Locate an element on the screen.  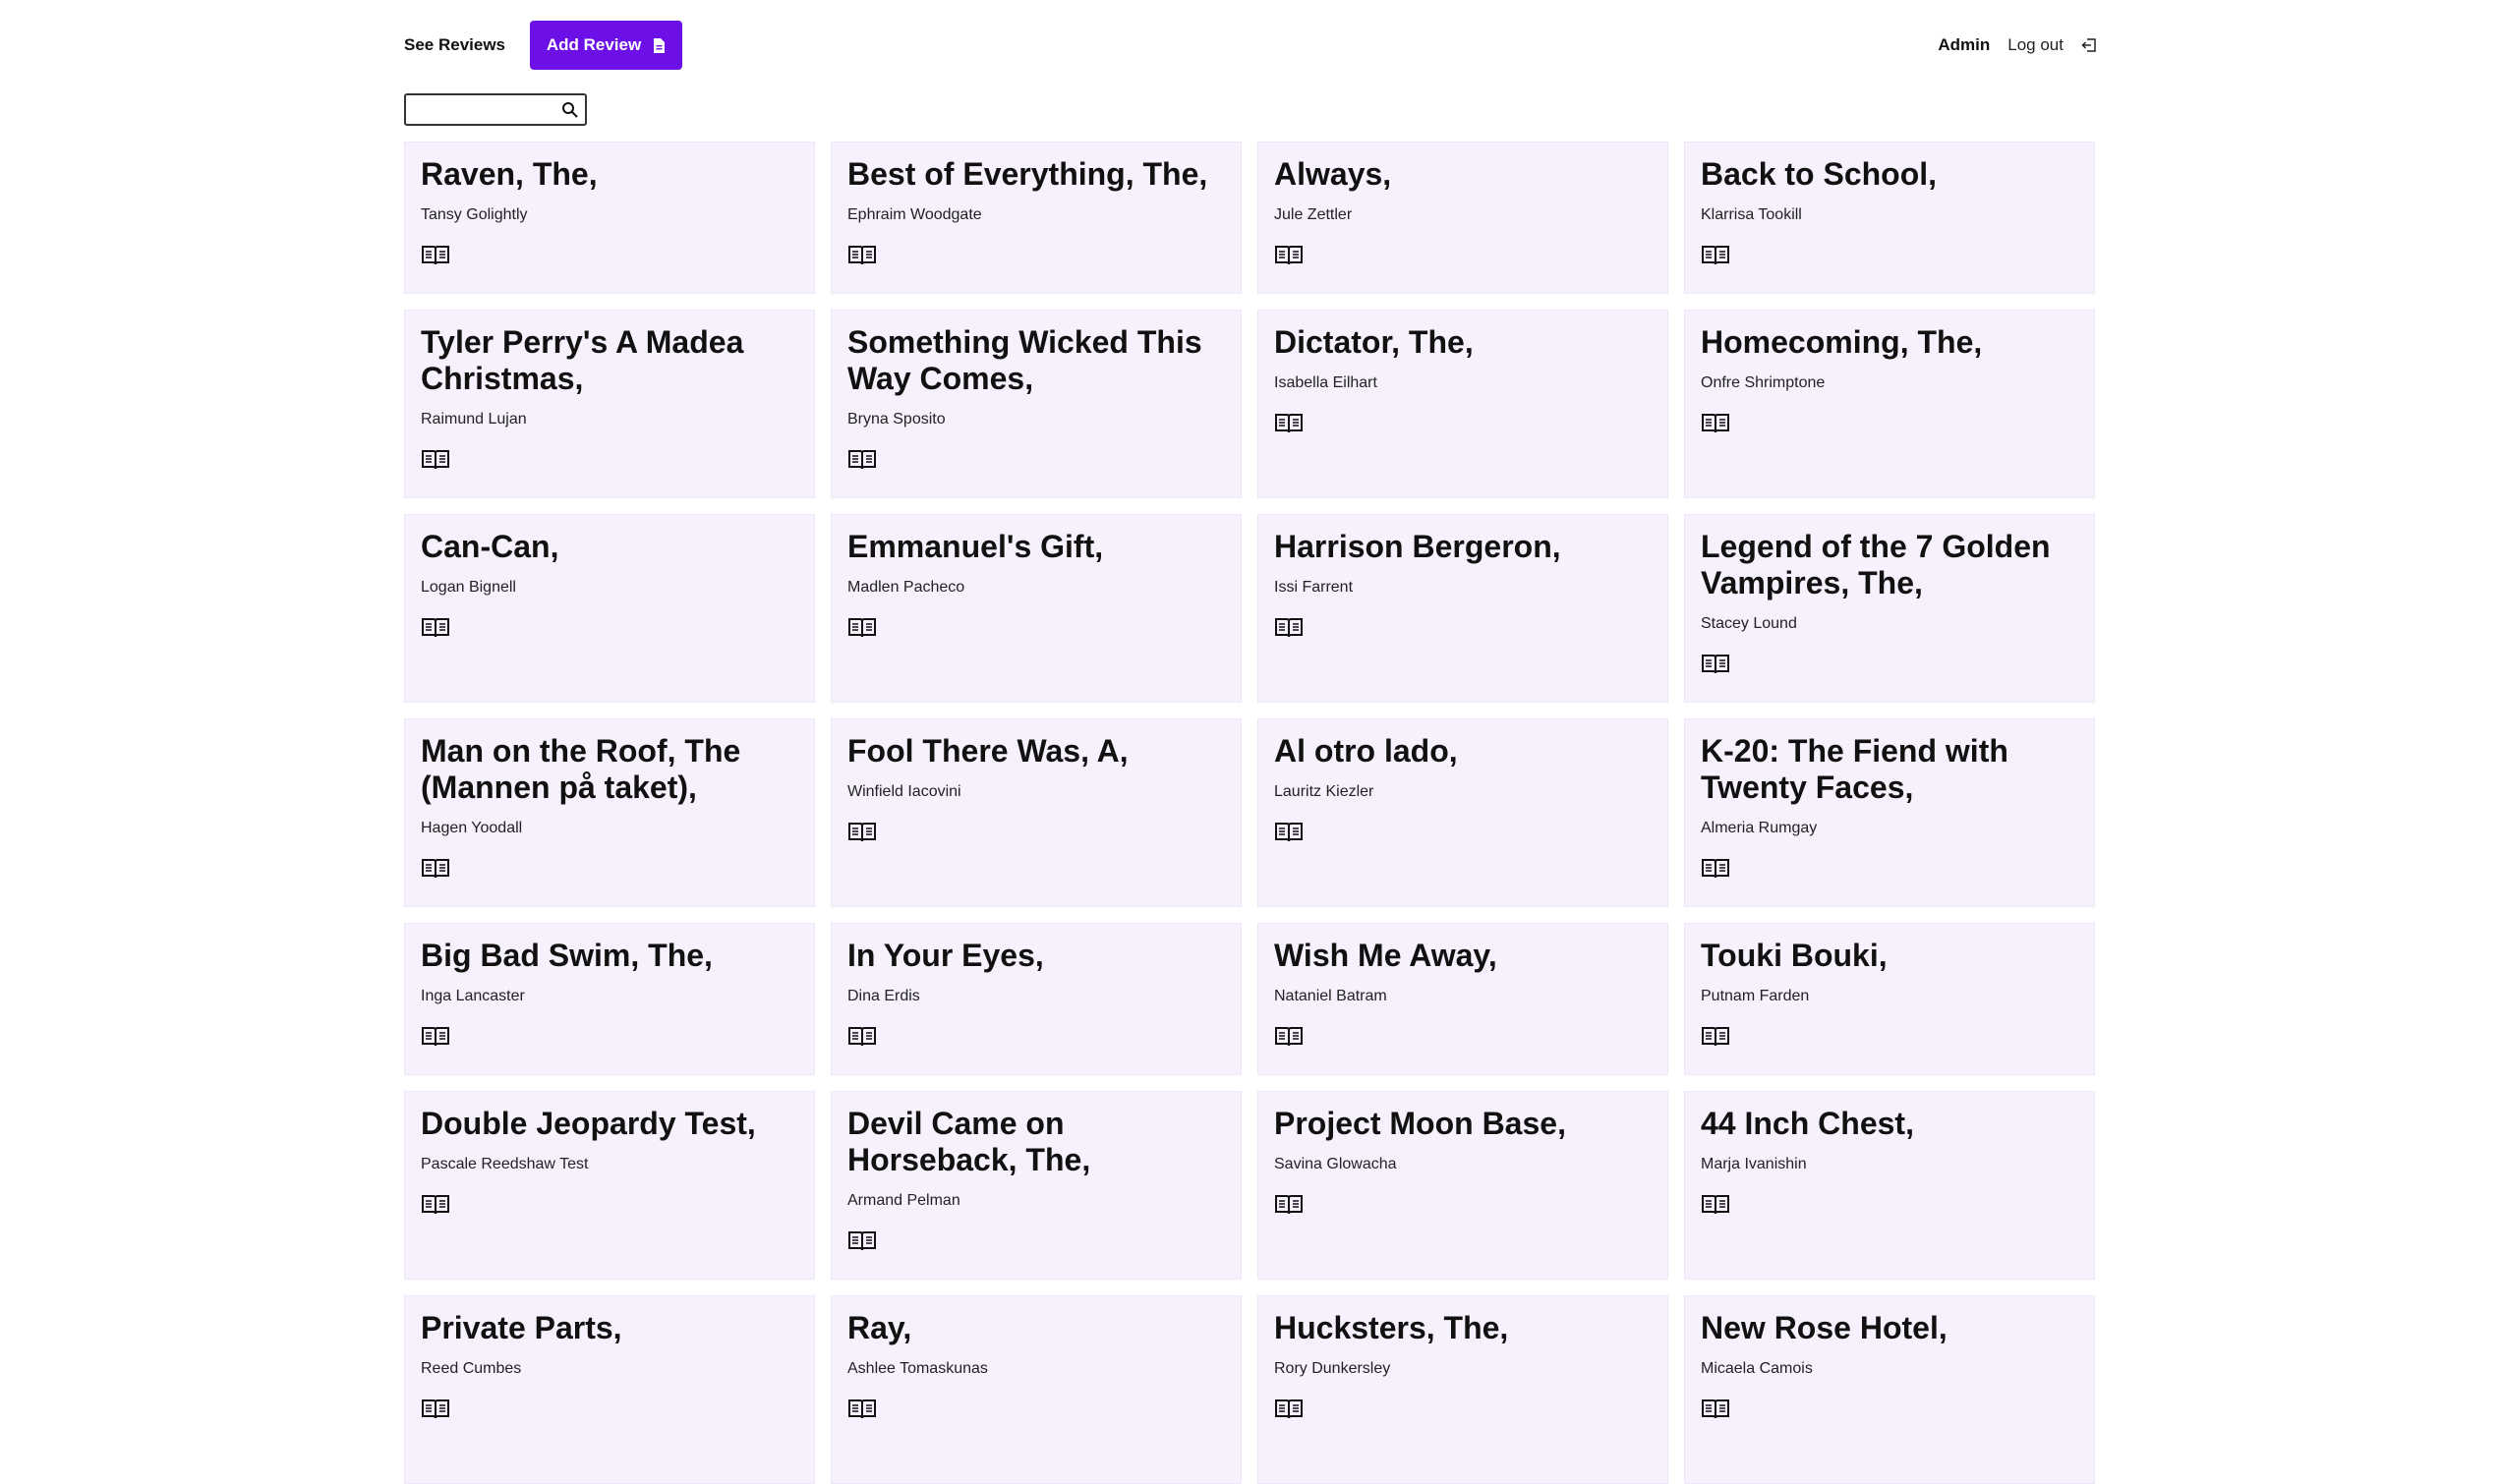
review-author: Bryna Sposito is located at coordinates (897, 419).